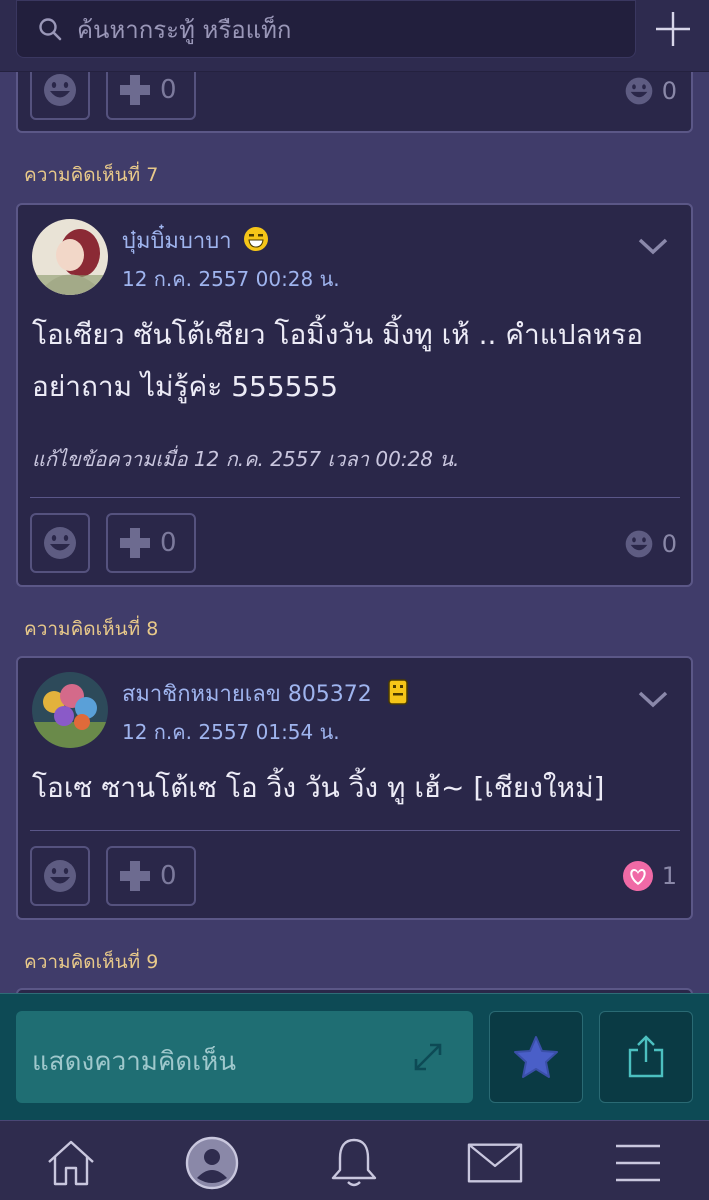  I want to click on tab-profile, so click(212, 1163).